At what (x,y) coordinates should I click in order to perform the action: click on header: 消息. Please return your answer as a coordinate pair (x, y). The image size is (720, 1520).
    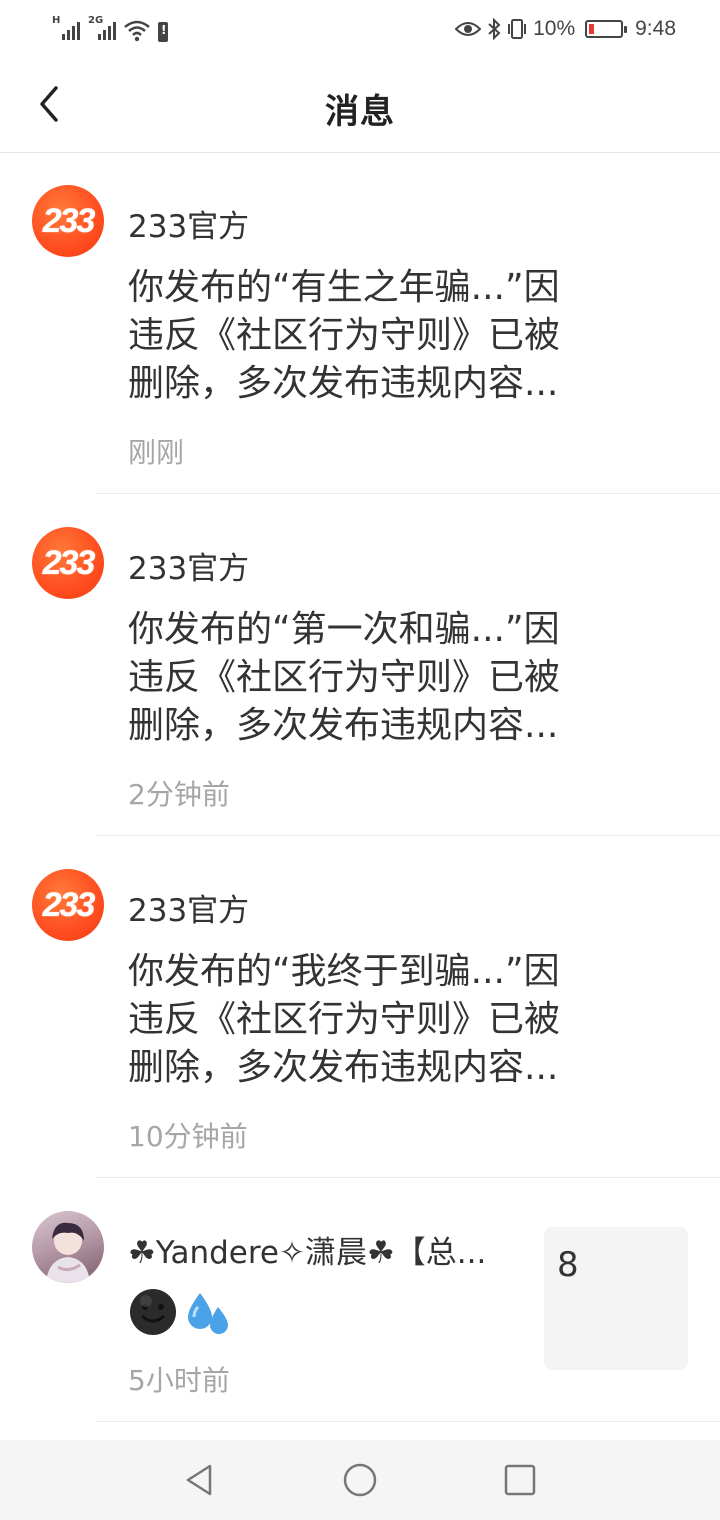
    Looking at the image, I should click on (360, 104).